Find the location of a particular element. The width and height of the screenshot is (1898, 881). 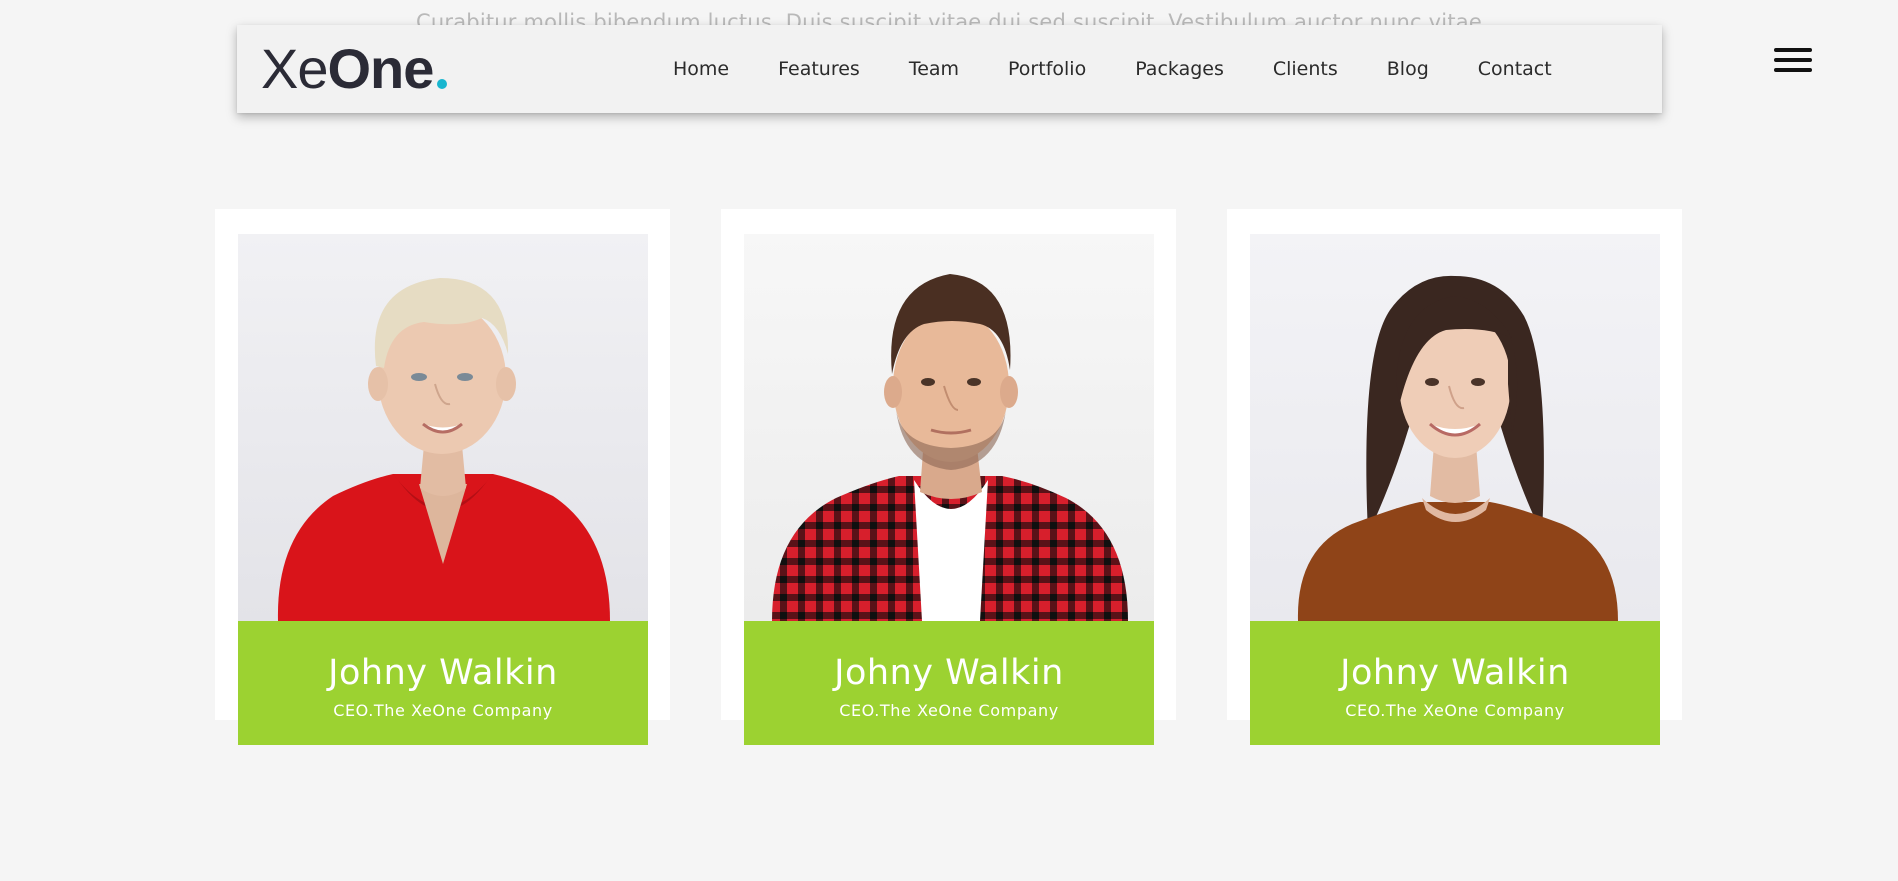

hamburger-menu-icon is located at coordinates (1793, 62).